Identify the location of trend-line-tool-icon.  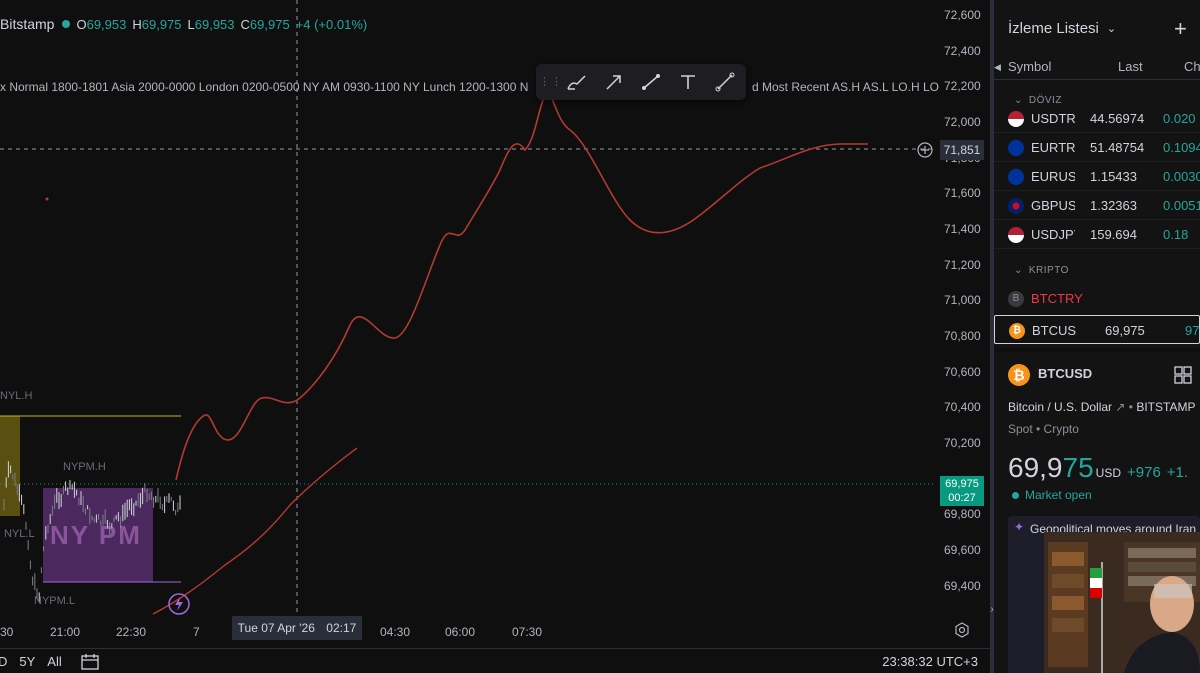
(650, 82).